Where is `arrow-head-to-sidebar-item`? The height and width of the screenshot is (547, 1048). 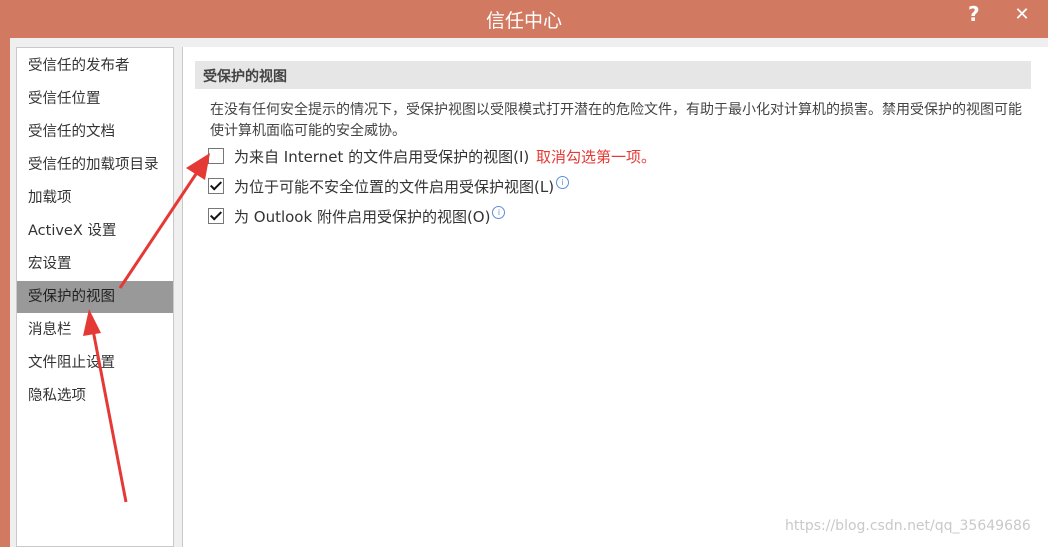 arrow-head-to-sidebar-item is located at coordinates (92, 322).